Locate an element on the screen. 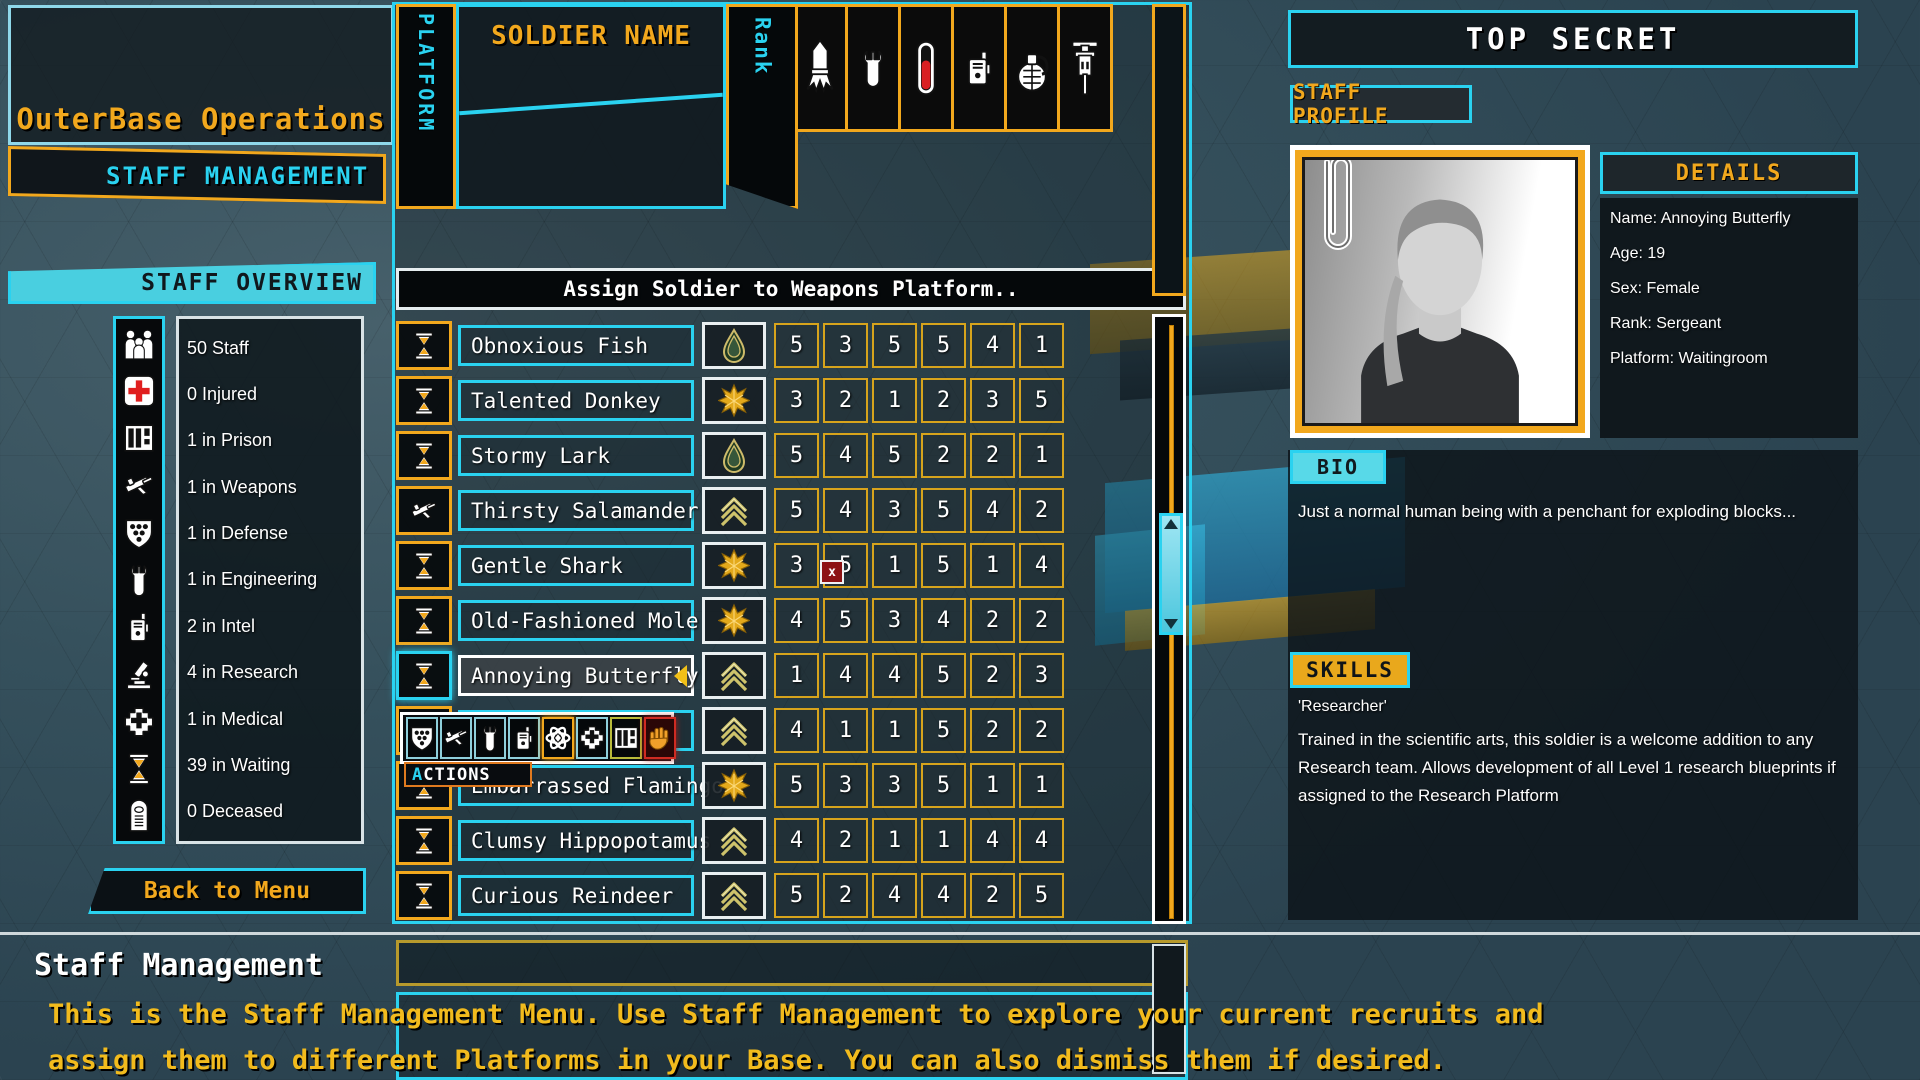  top-secret-label: TOP SECRET is located at coordinates (1573, 39).